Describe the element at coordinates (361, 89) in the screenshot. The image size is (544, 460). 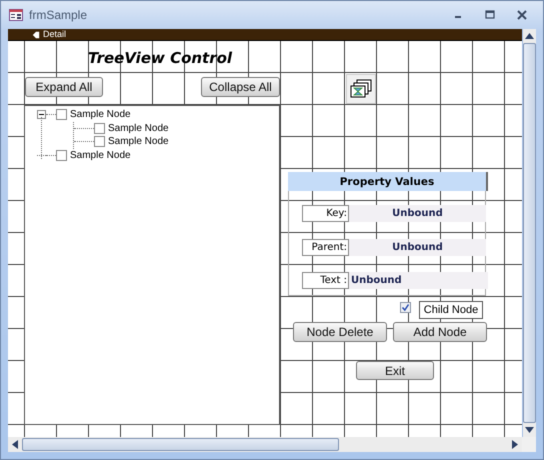
I see `hourglass-button` at that location.